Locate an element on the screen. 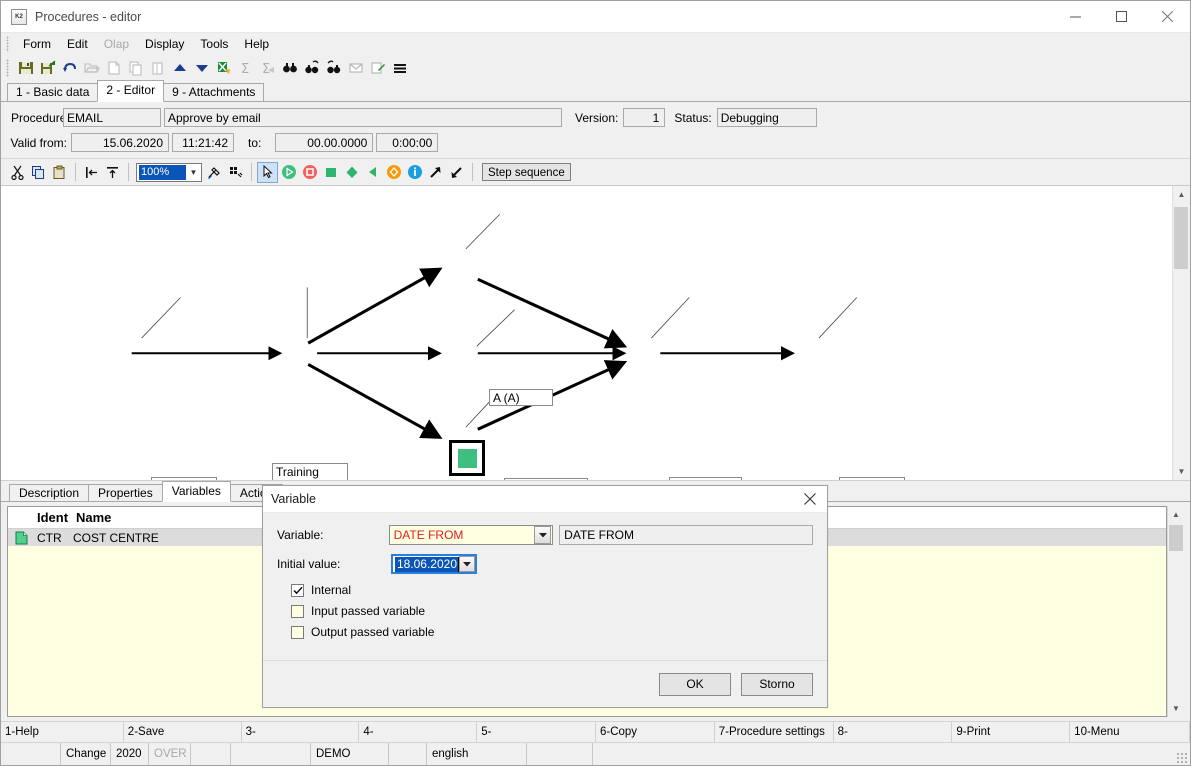 This screenshot has width=1191, height=766. checkbox-internal is located at coordinates (297, 590).